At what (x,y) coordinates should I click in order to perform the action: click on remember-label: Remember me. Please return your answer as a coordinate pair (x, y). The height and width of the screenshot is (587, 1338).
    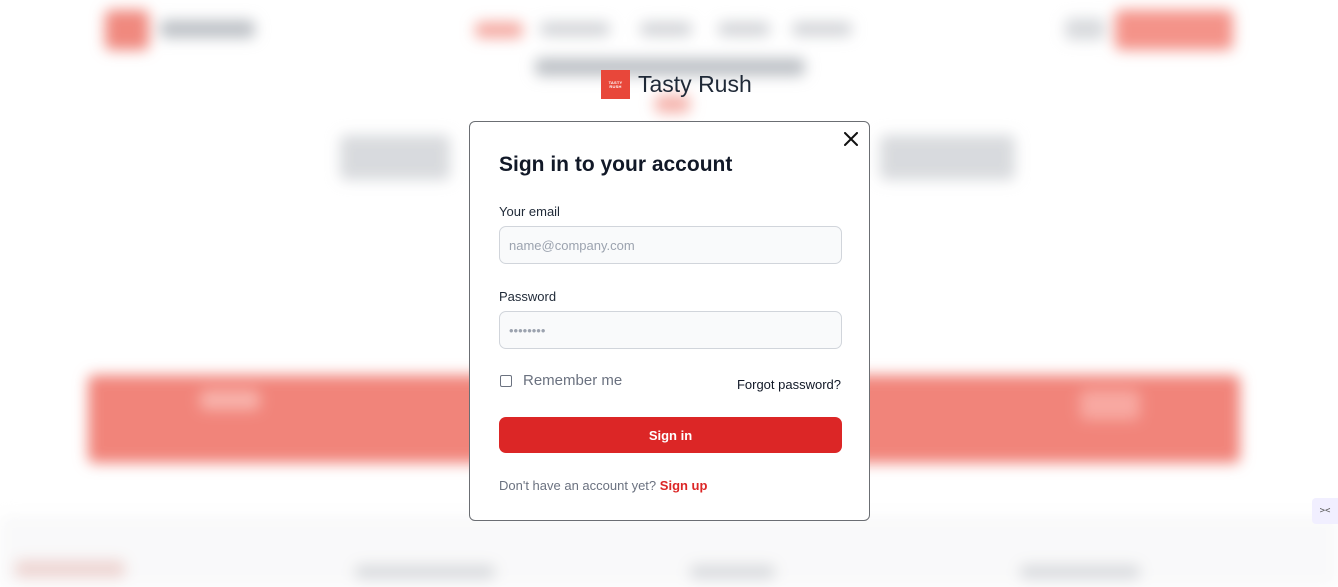
    Looking at the image, I should click on (573, 380).